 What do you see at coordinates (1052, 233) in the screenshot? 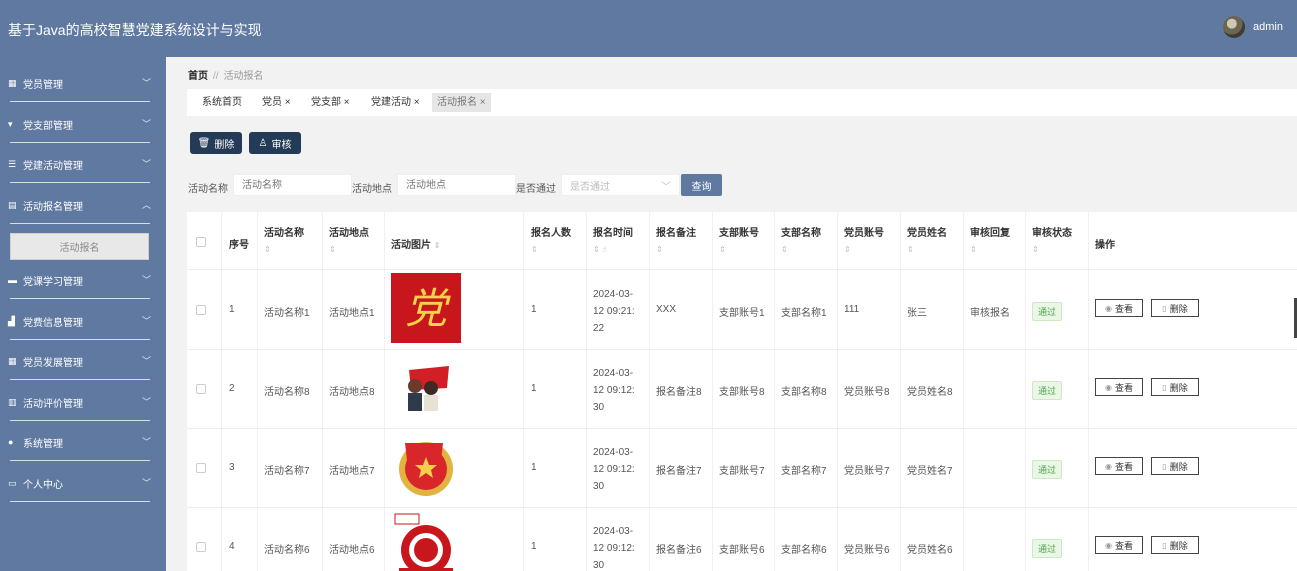
I see `col-label: 审核状态` at bounding box center [1052, 233].